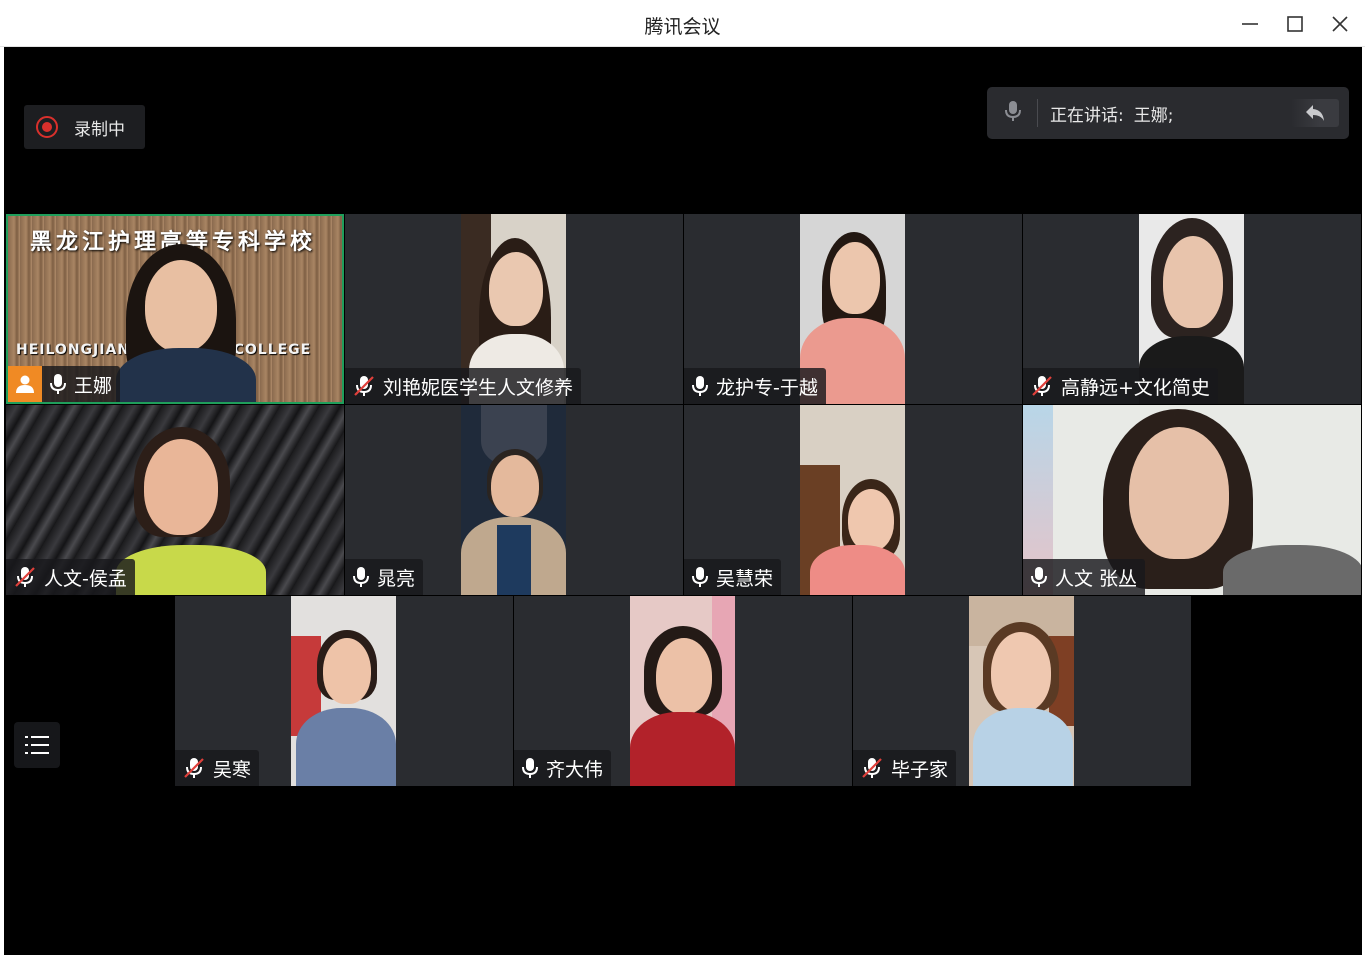 The image size is (1365, 960). Describe the element at coordinates (514, 309) in the screenshot. I see `video-tile: 刘艳妮医学生人文修养` at that location.